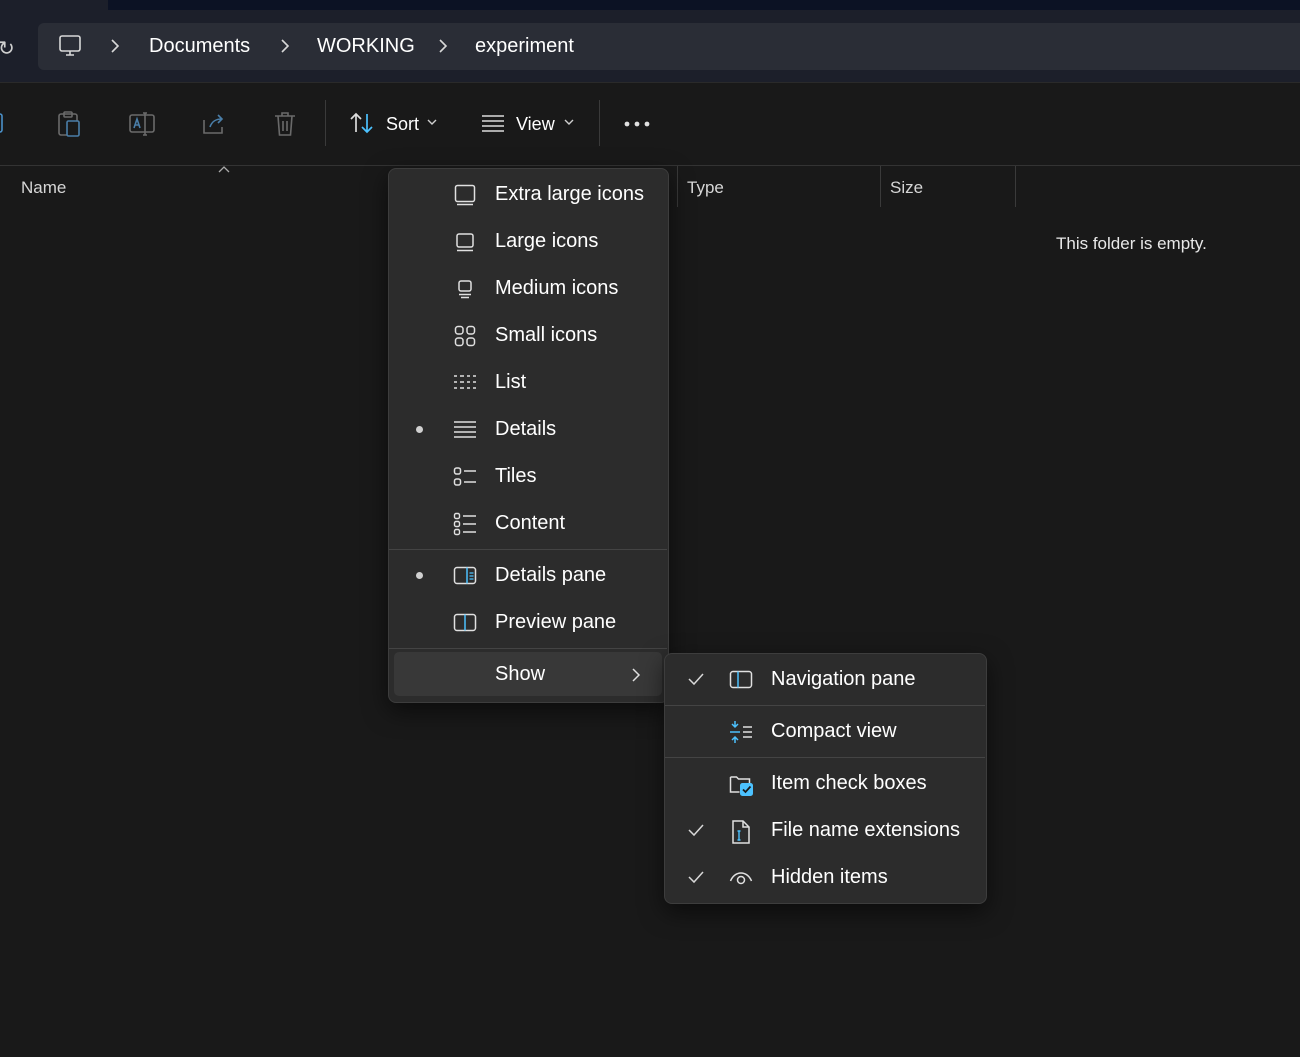  What do you see at coordinates (362, 124) in the screenshot?
I see `sort-icon` at bounding box center [362, 124].